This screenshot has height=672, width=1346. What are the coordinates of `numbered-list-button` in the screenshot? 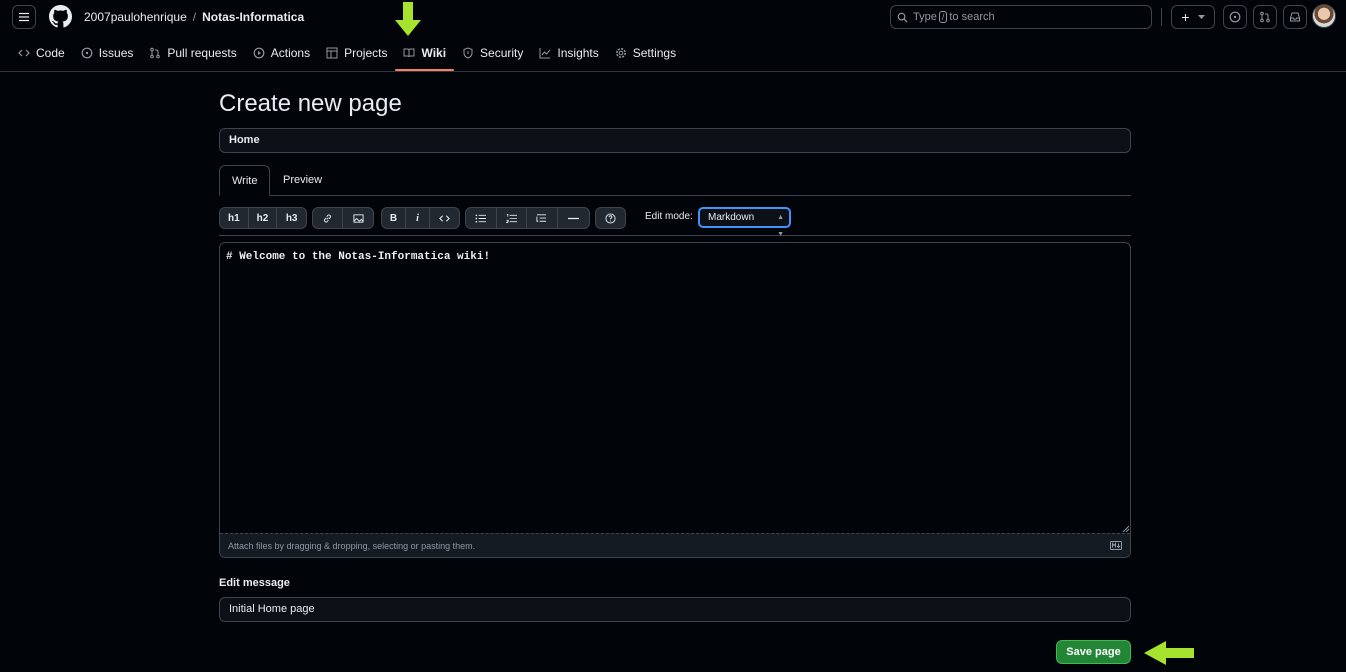 It's located at (512, 218).